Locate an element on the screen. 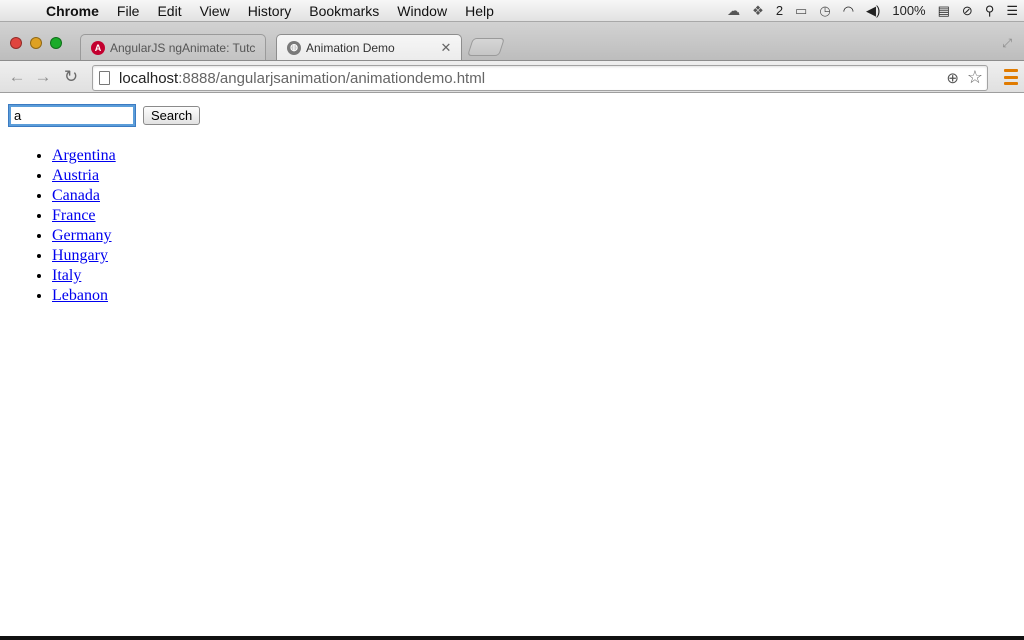  bookmark-star-icon: ☆ is located at coordinates (975, 77).